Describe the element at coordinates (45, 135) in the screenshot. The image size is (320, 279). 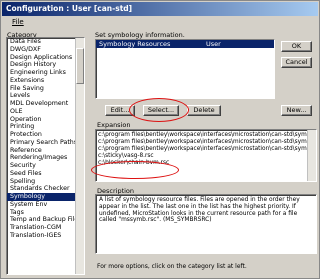
I see `category-item: Protection` at that location.